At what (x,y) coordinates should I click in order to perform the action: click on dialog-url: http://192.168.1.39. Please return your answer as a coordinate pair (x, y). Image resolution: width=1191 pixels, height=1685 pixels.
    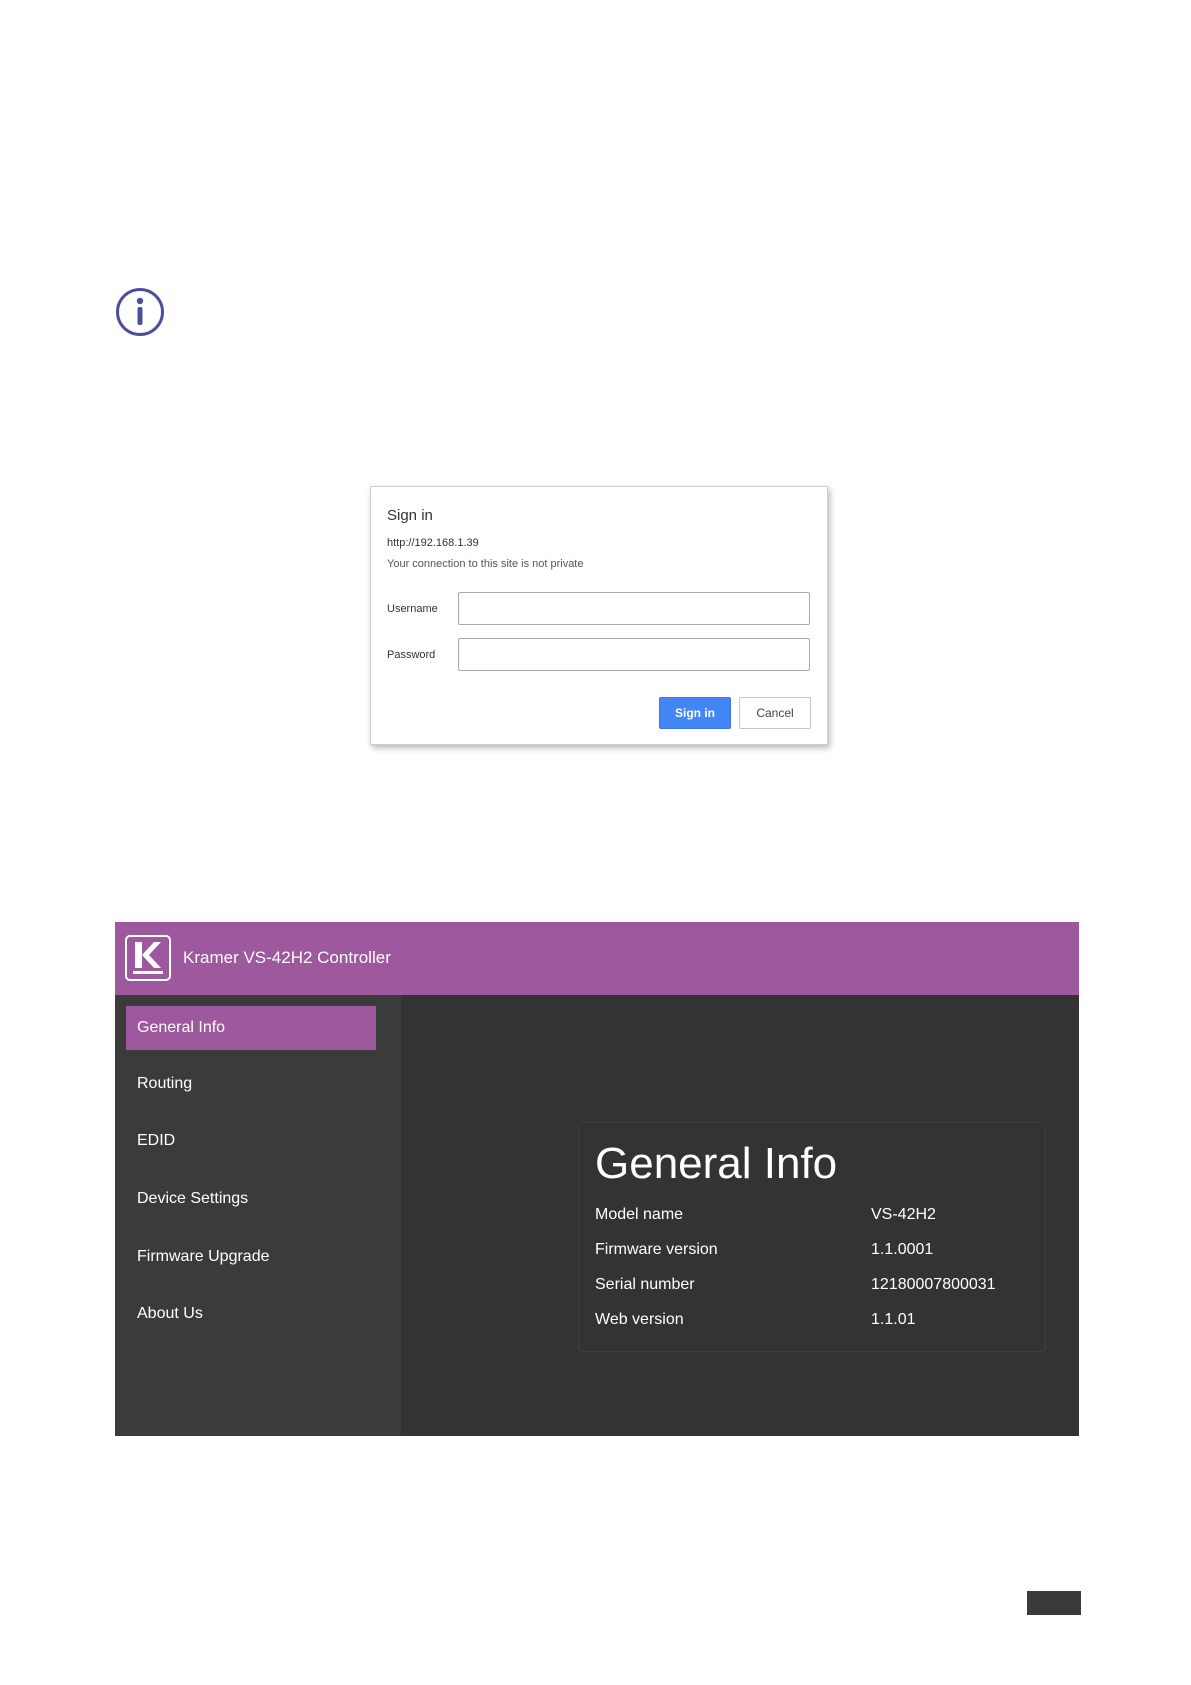
    Looking at the image, I should click on (433, 543).